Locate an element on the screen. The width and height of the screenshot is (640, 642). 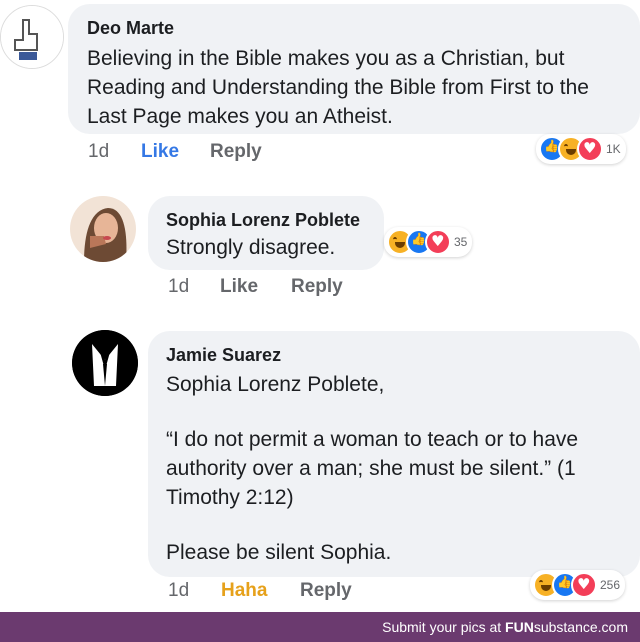
comment-line: Last Page makes you an Atheist. is located at coordinates (240, 116).